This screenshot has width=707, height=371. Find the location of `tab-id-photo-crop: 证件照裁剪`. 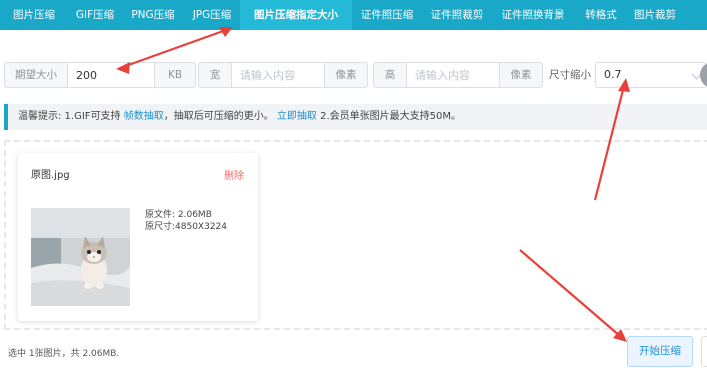

tab-id-photo-crop: 证件照裁剪 is located at coordinates (457, 15).